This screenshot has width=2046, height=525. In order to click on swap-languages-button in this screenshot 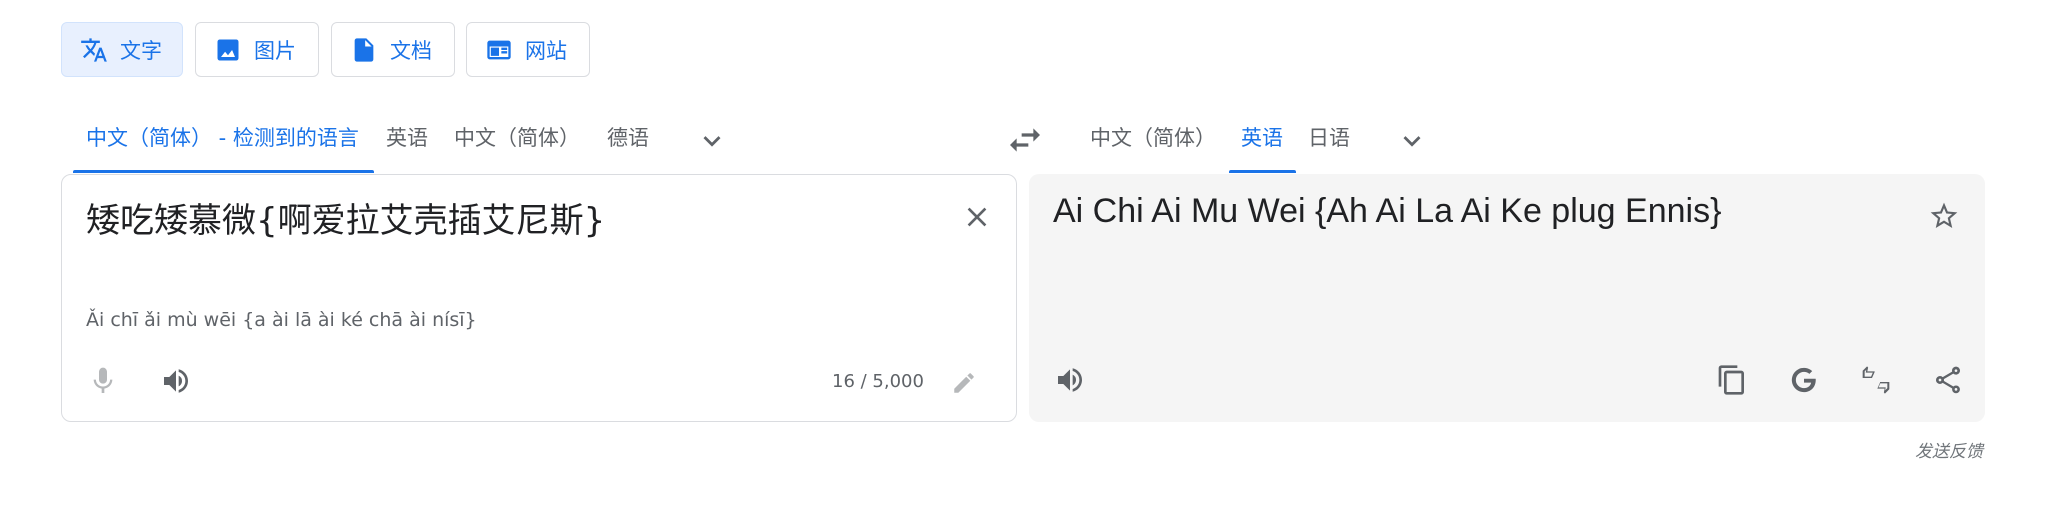, I will do `click(1025, 140)`.